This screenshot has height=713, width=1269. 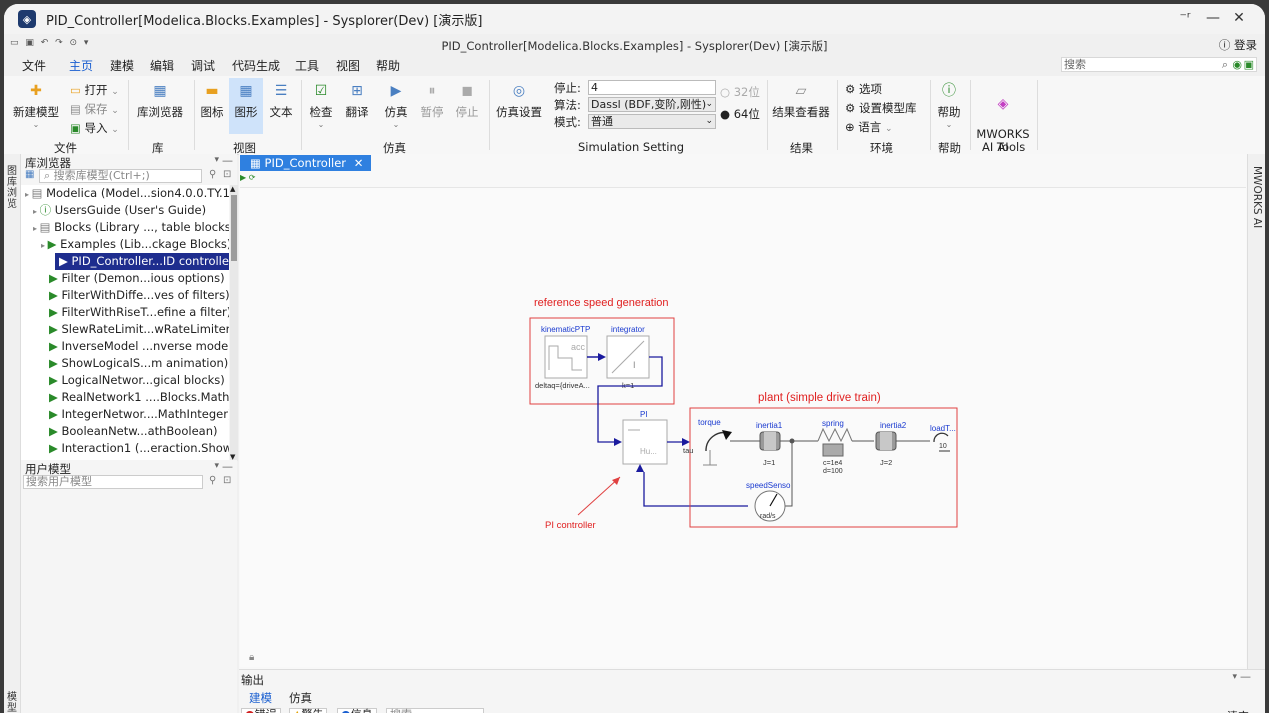 What do you see at coordinates (12, 188) in the screenshot?
I see `side-tab-library-browser: 图 库浏览` at bounding box center [12, 188].